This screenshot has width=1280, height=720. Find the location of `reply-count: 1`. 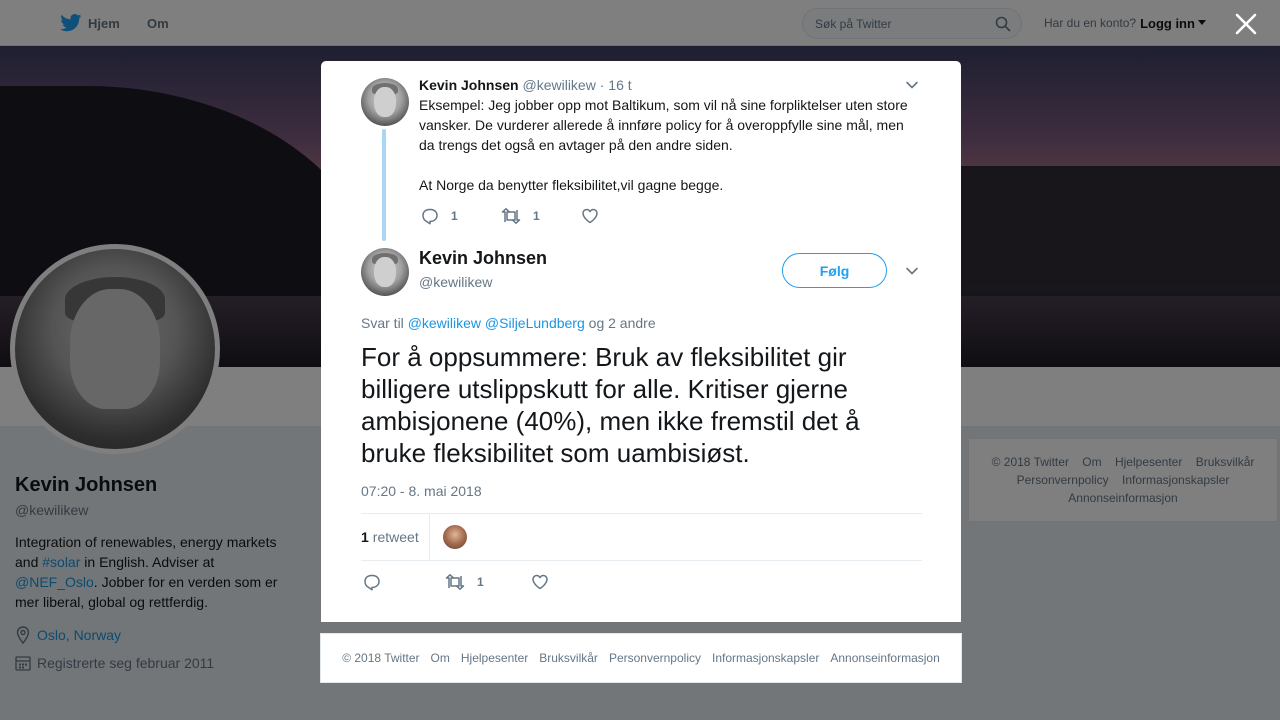

reply-count: 1 is located at coordinates (454, 216).